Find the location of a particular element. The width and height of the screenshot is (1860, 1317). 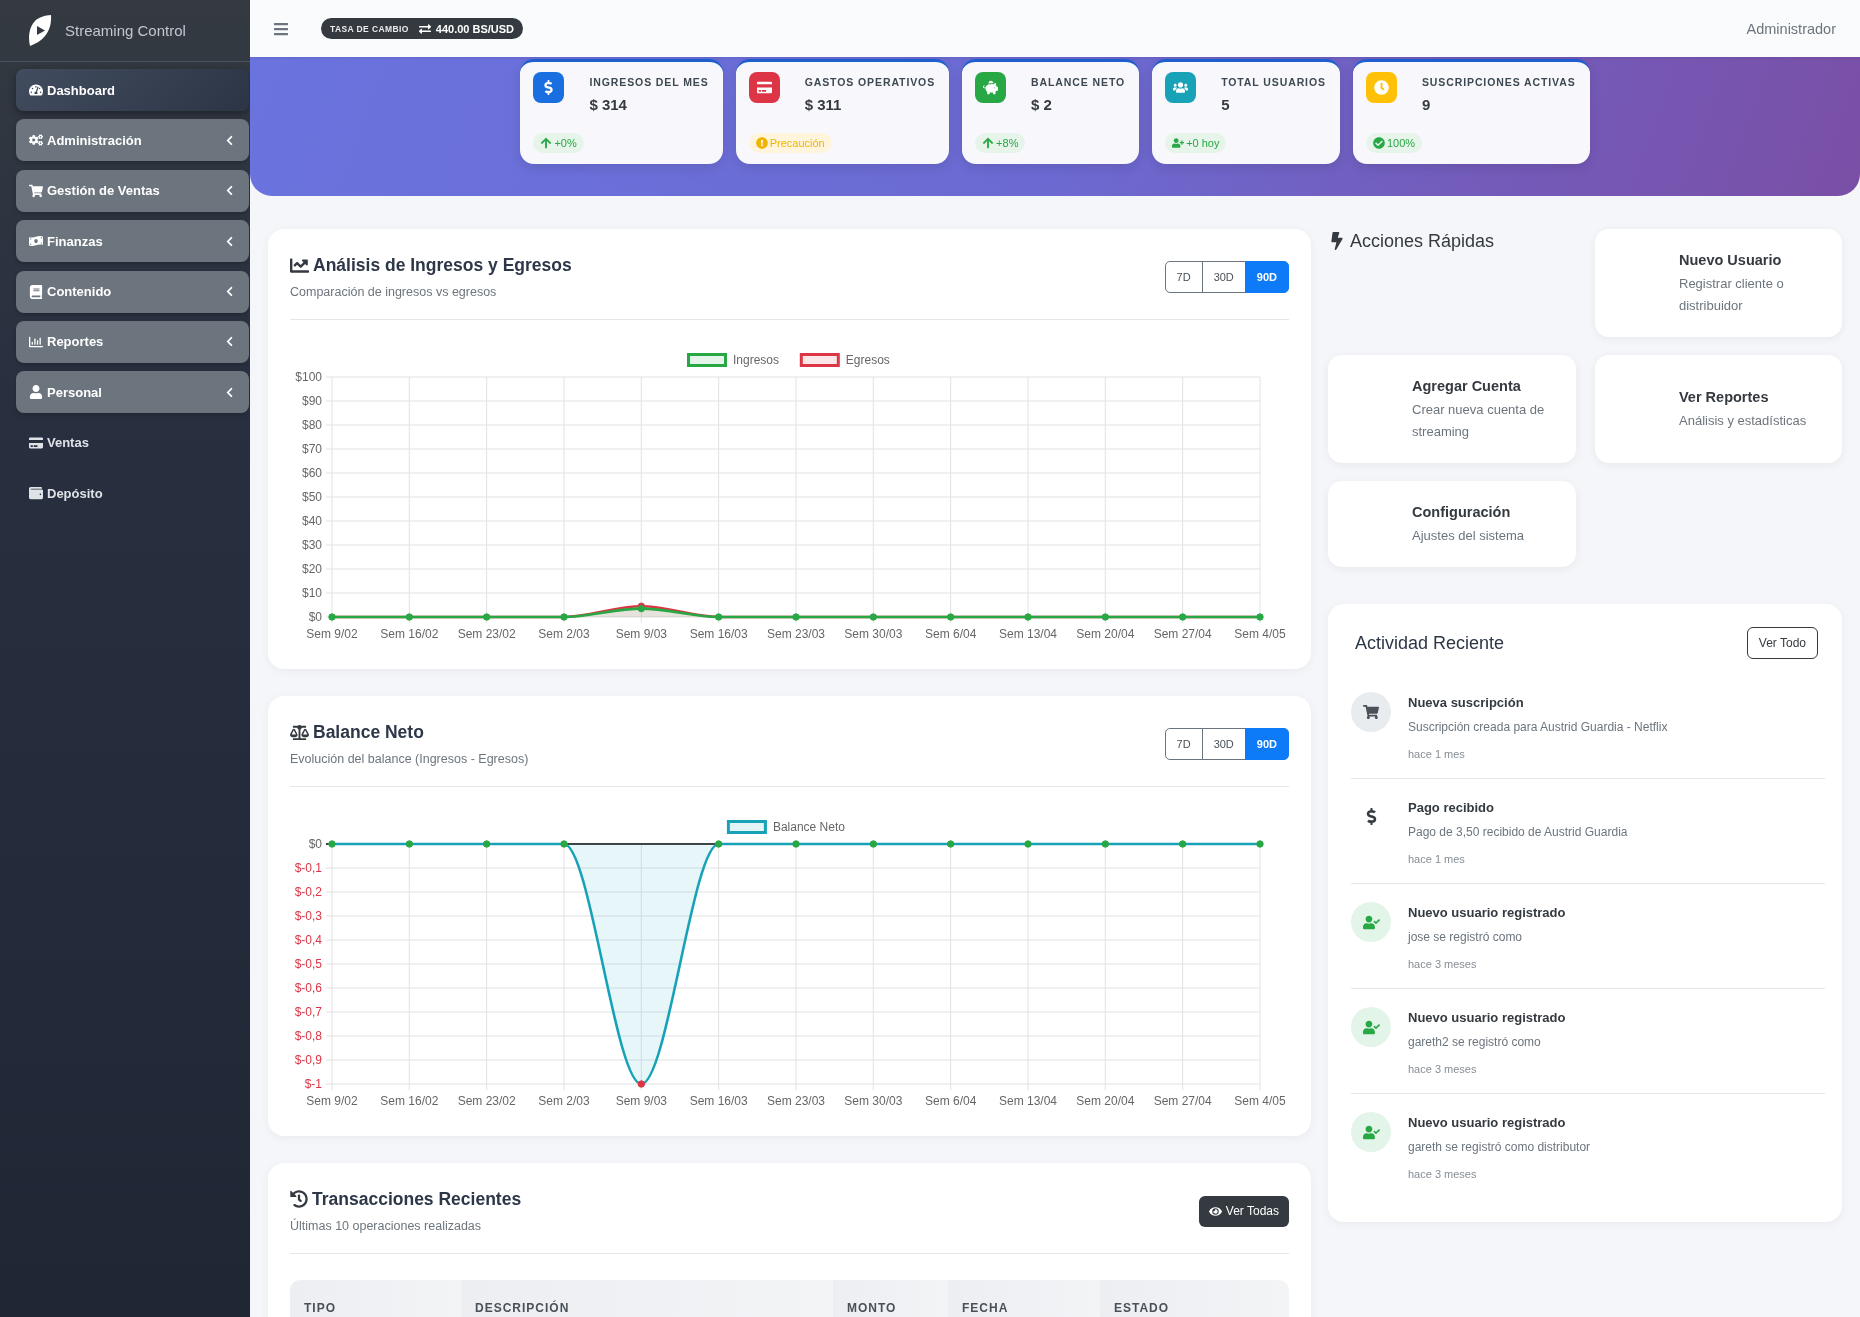

x-tick-label: Sem 20/04 is located at coordinates (1105, 634).